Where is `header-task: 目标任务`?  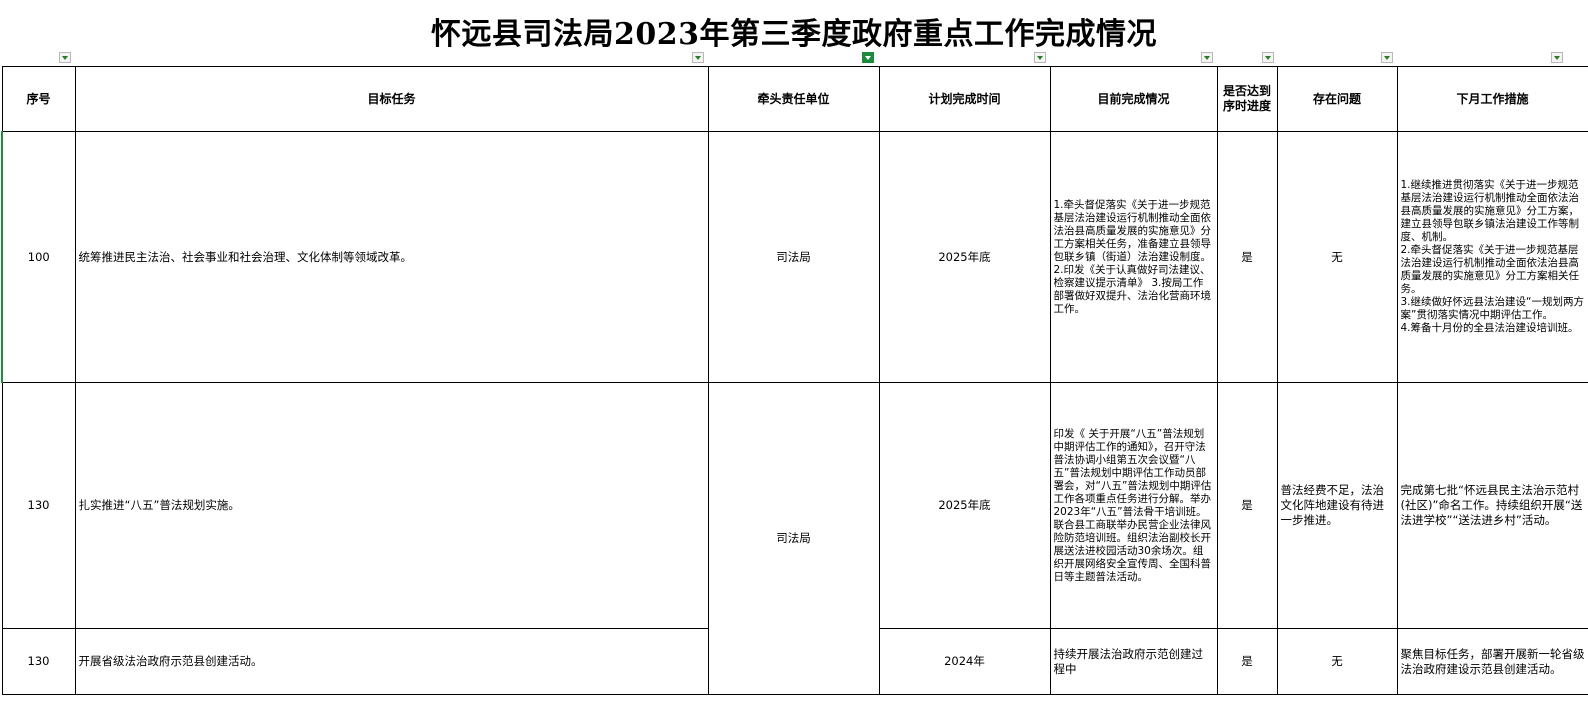 header-task: 目标任务 is located at coordinates (391, 99).